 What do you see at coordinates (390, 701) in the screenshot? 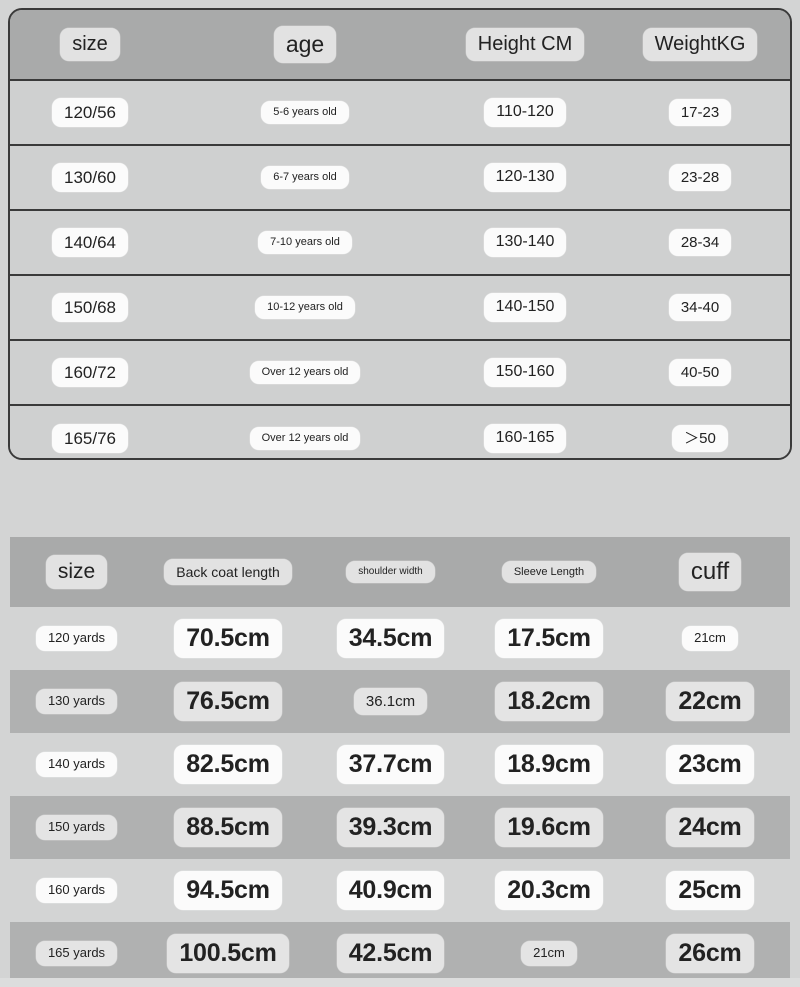
I see `cell-shoulder-width: 36.1cm` at bounding box center [390, 701].